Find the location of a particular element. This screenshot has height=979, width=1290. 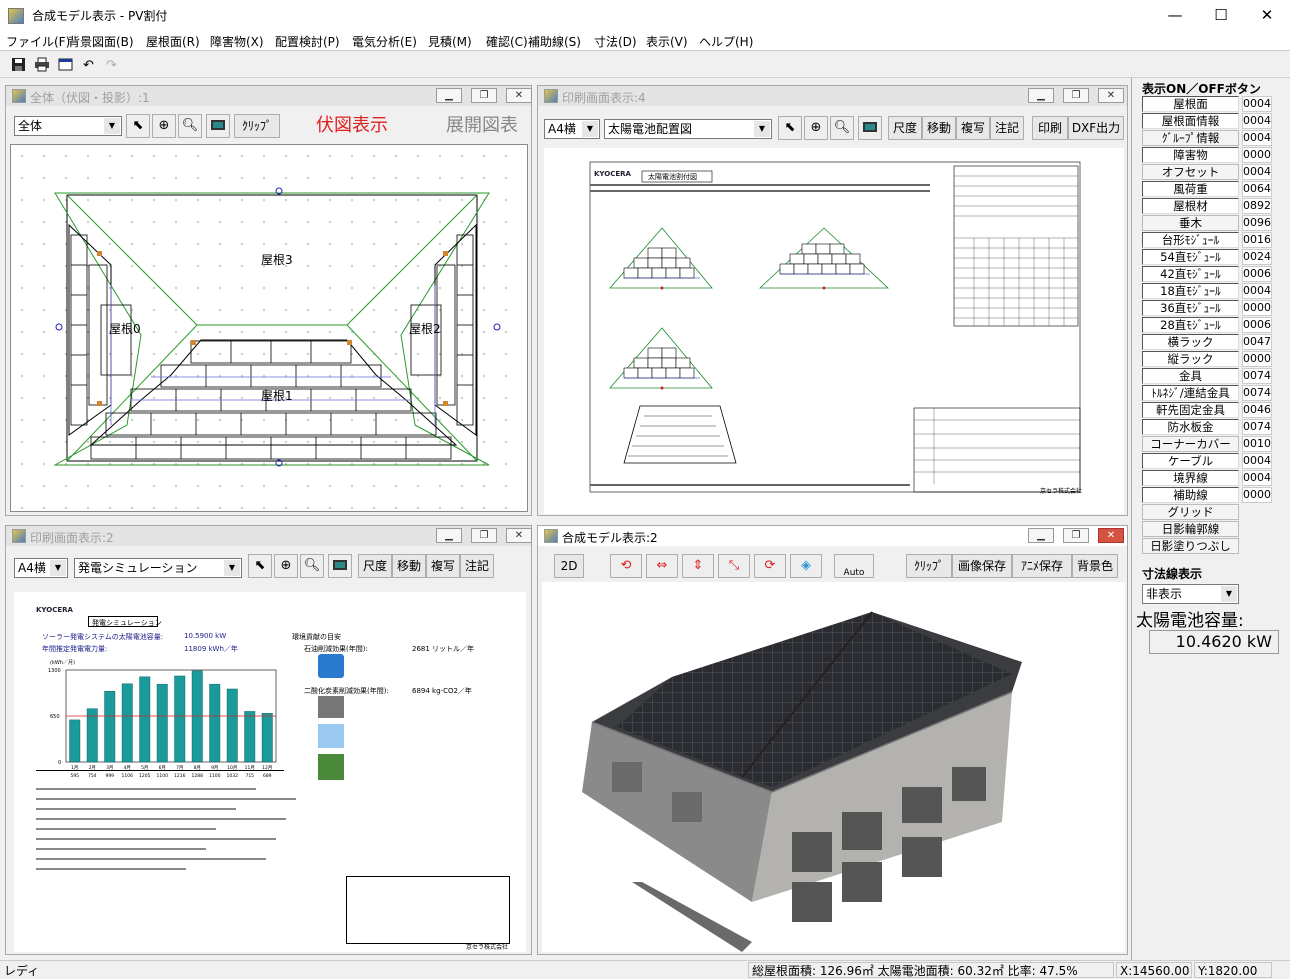

save-image-button: 画像保存 is located at coordinates (982, 566).